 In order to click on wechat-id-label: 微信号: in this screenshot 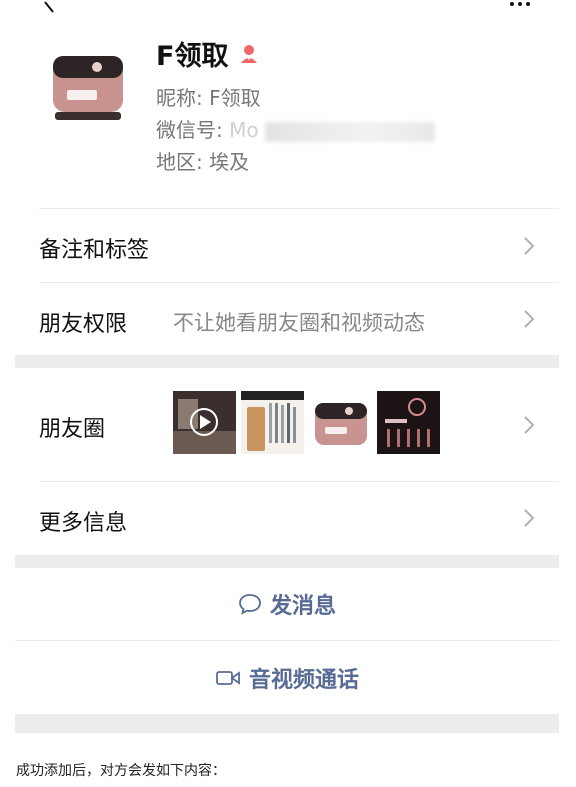, I will do `click(189, 130)`.